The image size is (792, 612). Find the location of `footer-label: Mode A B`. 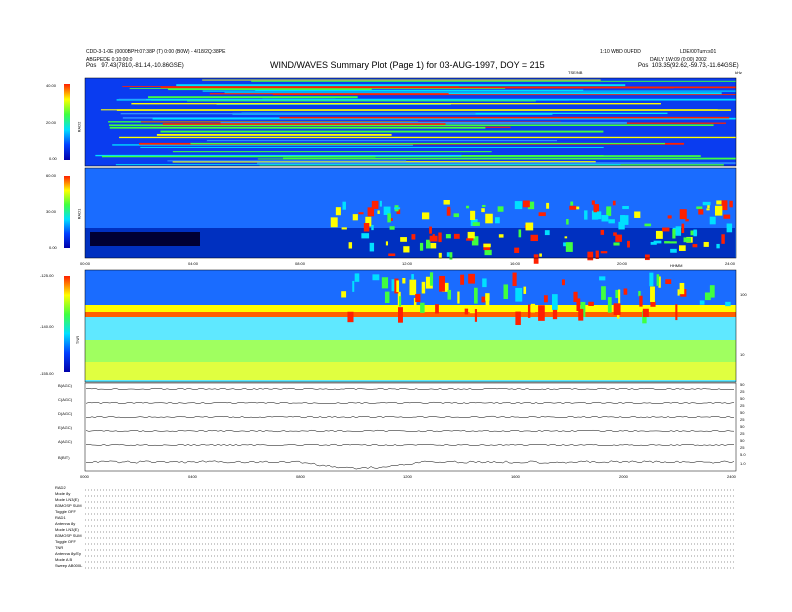

footer-label: Mode A B is located at coordinates (64, 559).